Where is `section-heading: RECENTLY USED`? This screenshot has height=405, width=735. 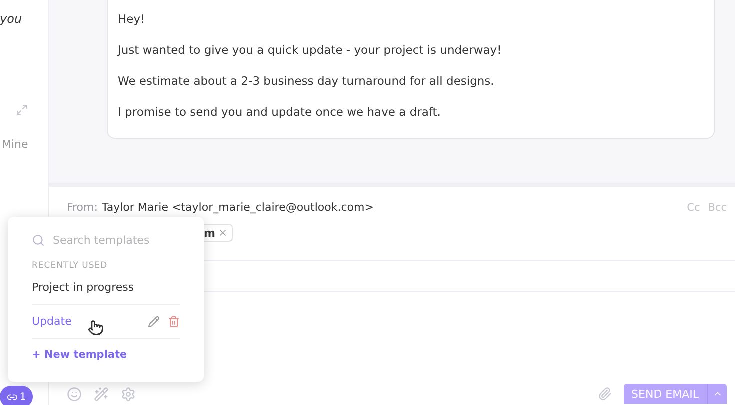
section-heading: RECENTLY USED is located at coordinates (70, 266).